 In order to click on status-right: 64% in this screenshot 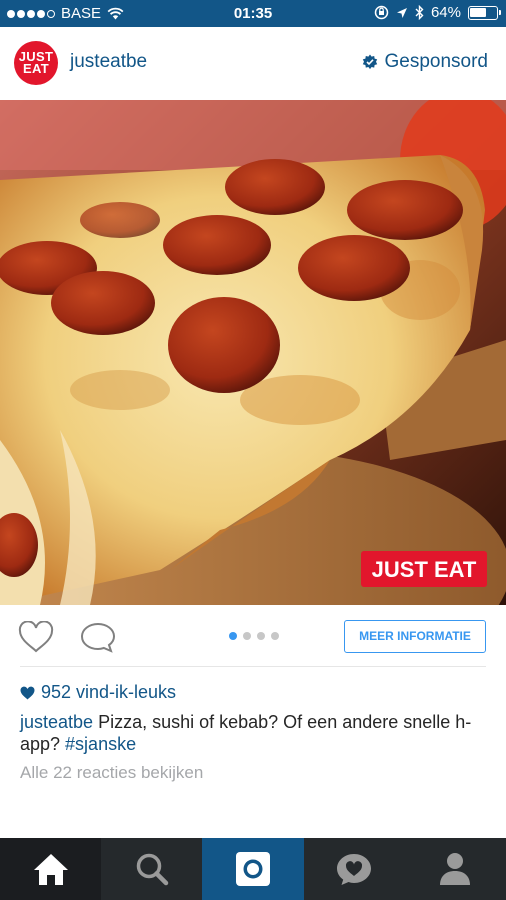, I will do `click(437, 12)`.